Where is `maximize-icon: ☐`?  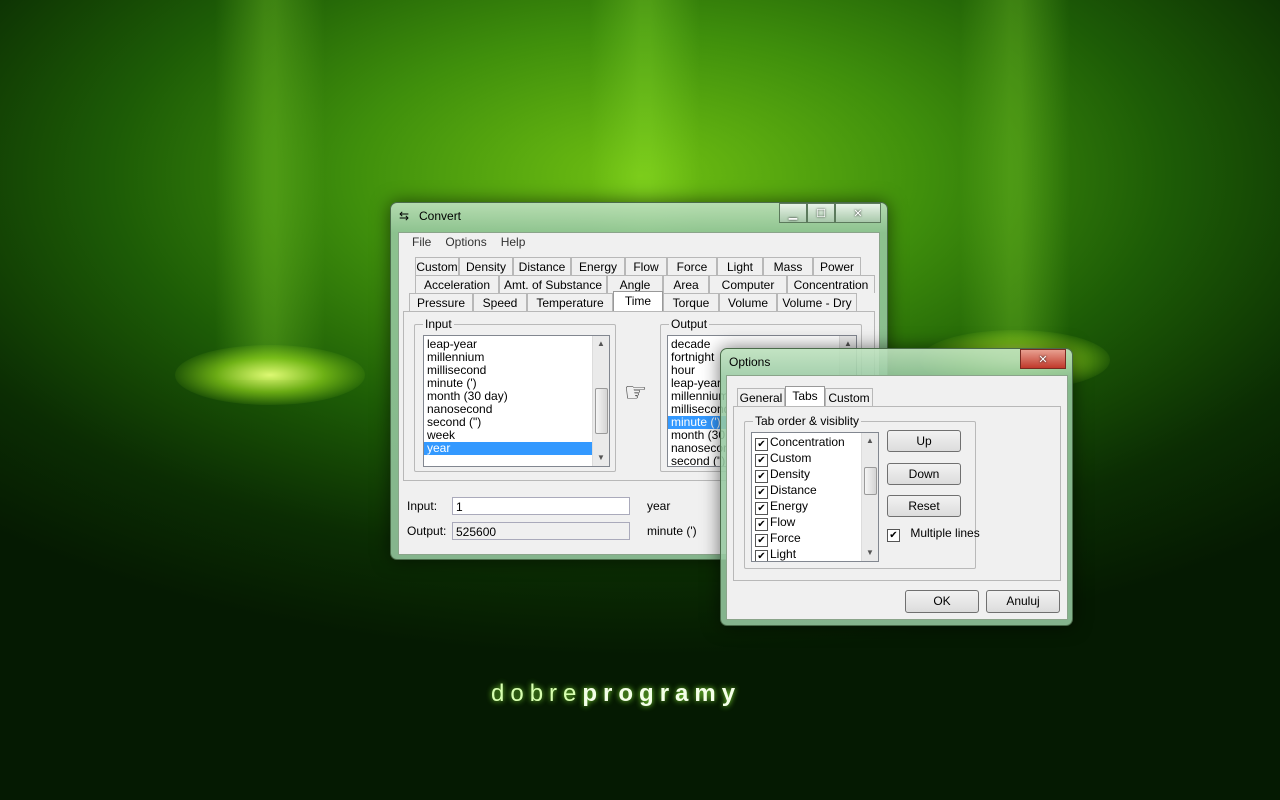 maximize-icon: ☐ is located at coordinates (821, 213).